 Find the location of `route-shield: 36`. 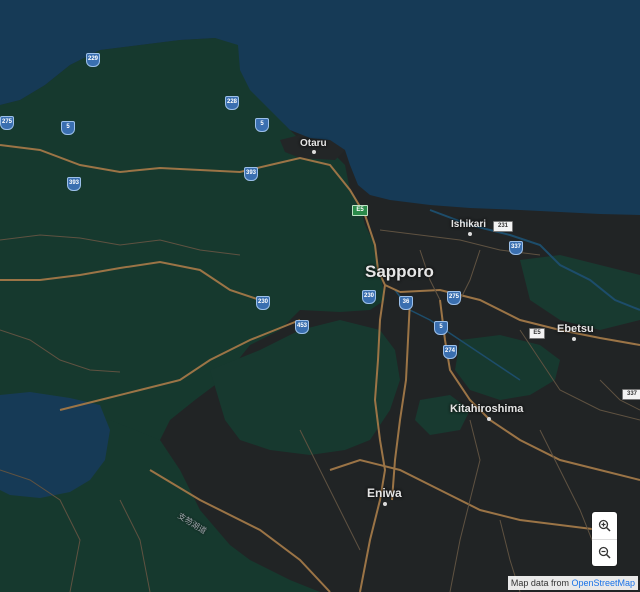

route-shield: 36 is located at coordinates (406, 303).